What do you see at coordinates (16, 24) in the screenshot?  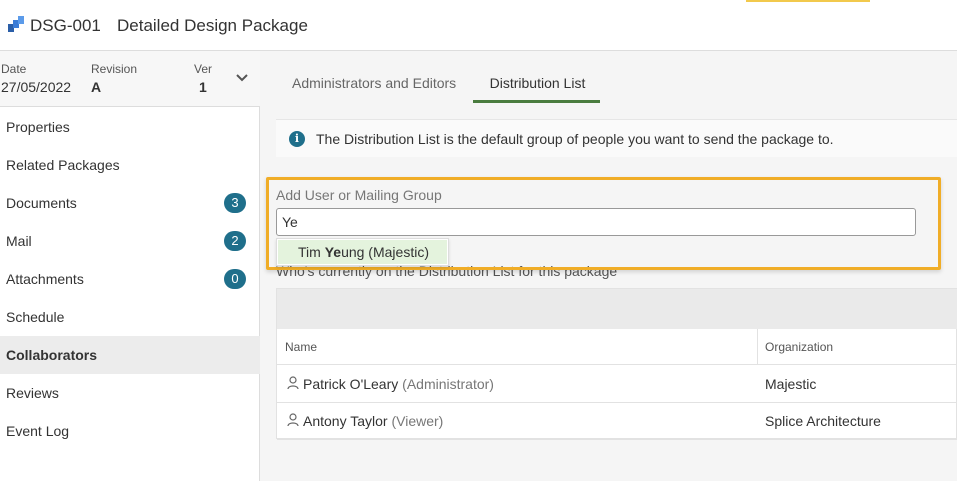 I see `package-icon` at bounding box center [16, 24].